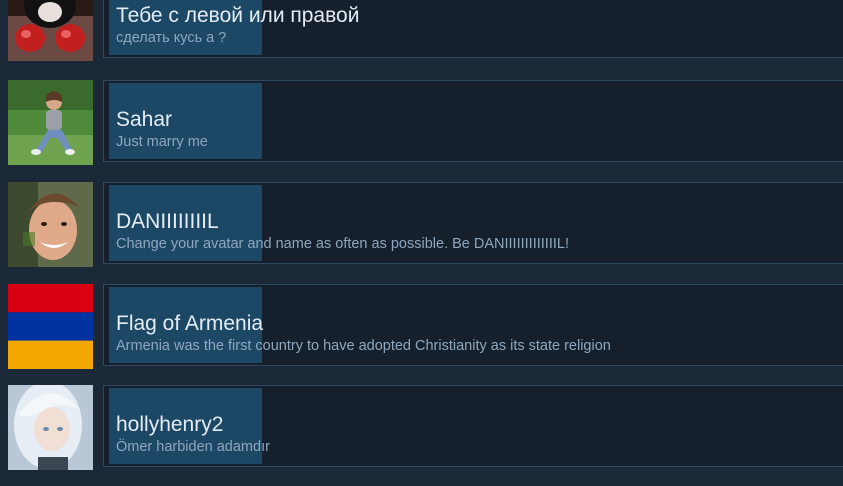 The image size is (843, 486). What do you see at coordinates (50, 30) in the screenshot?
I see `boxing-gloves-avatar` at bounding box center [50, 30].